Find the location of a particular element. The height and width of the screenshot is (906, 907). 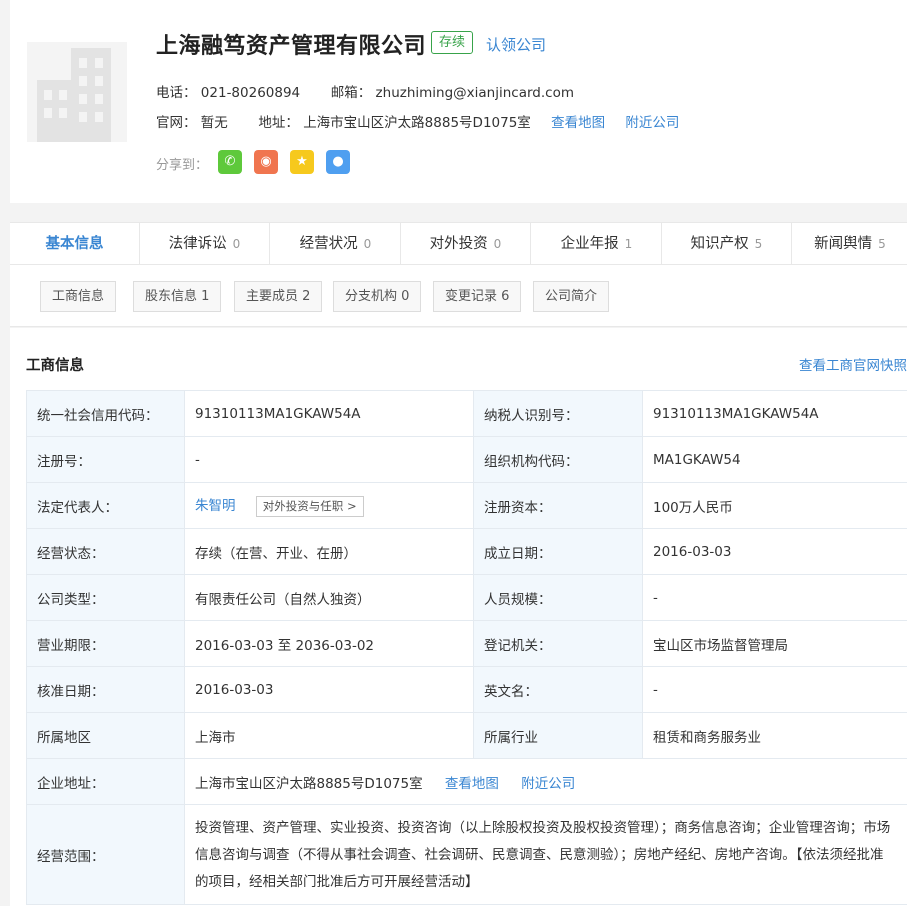

field-label: 核准日期： is located at coordinates (105, 689).